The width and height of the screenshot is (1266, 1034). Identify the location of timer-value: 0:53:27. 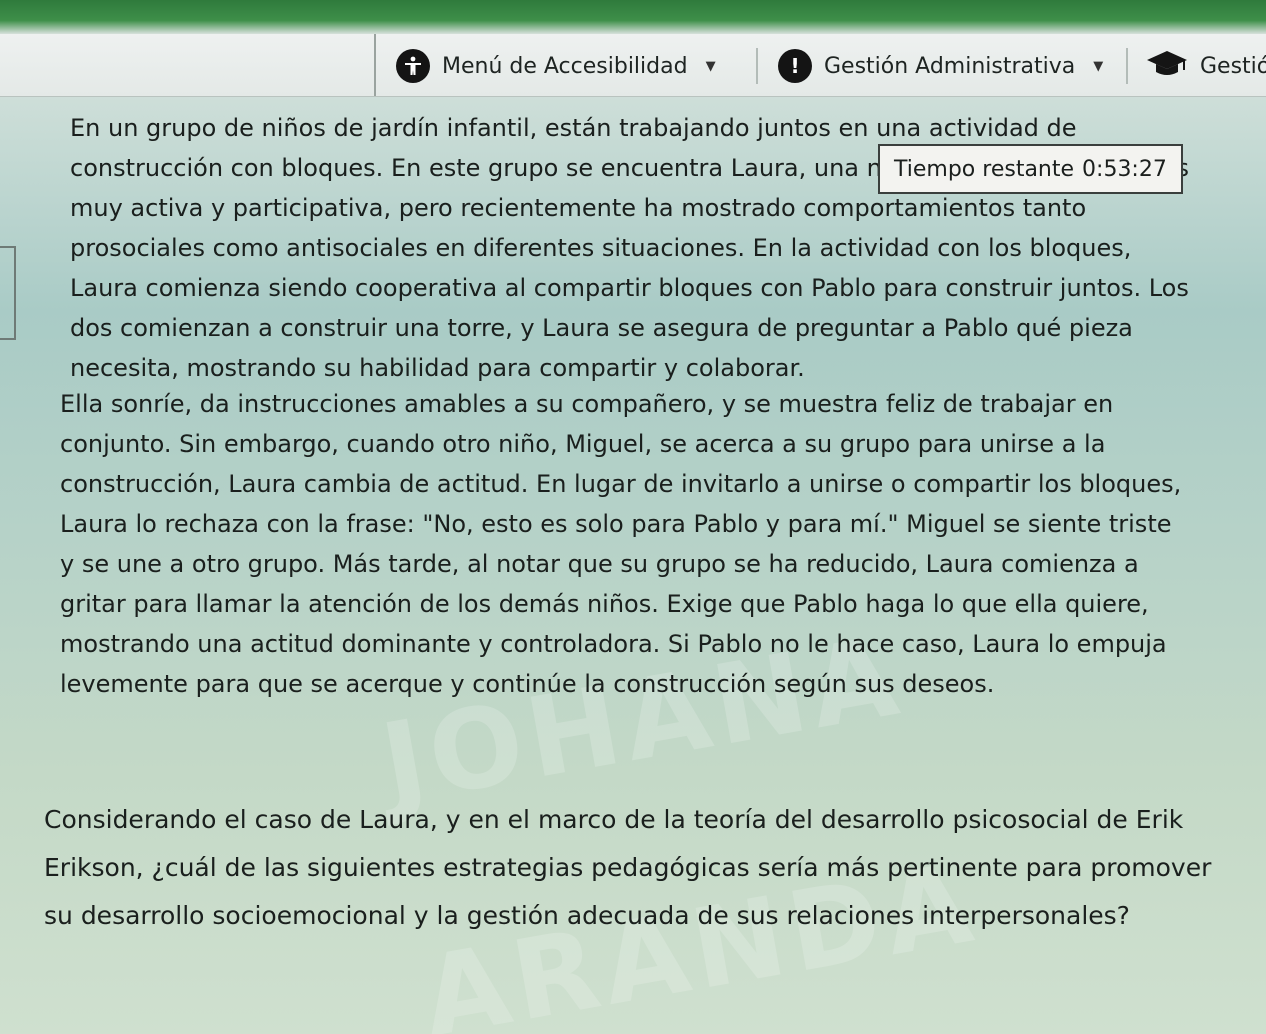
(1124, 169).